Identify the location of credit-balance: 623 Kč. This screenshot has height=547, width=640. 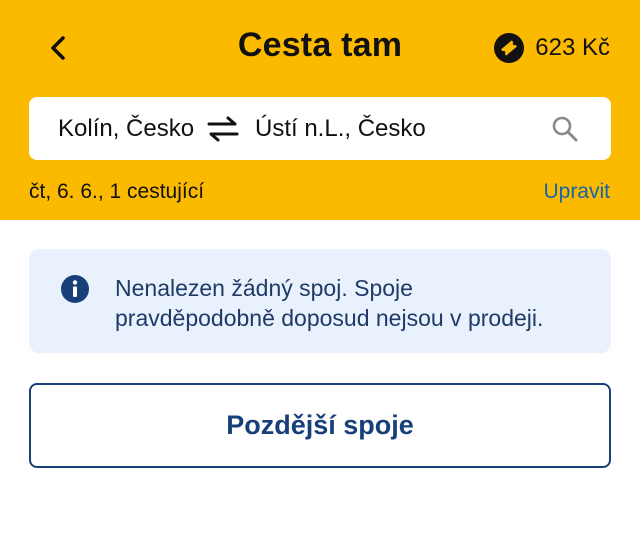
(551, 48).